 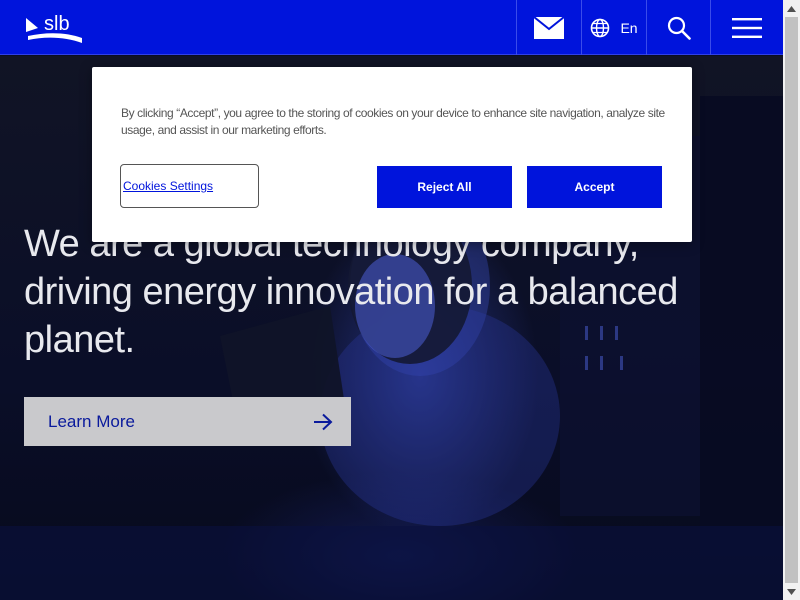 I want to click on scroll-thumb, so click(x=791, y=300).